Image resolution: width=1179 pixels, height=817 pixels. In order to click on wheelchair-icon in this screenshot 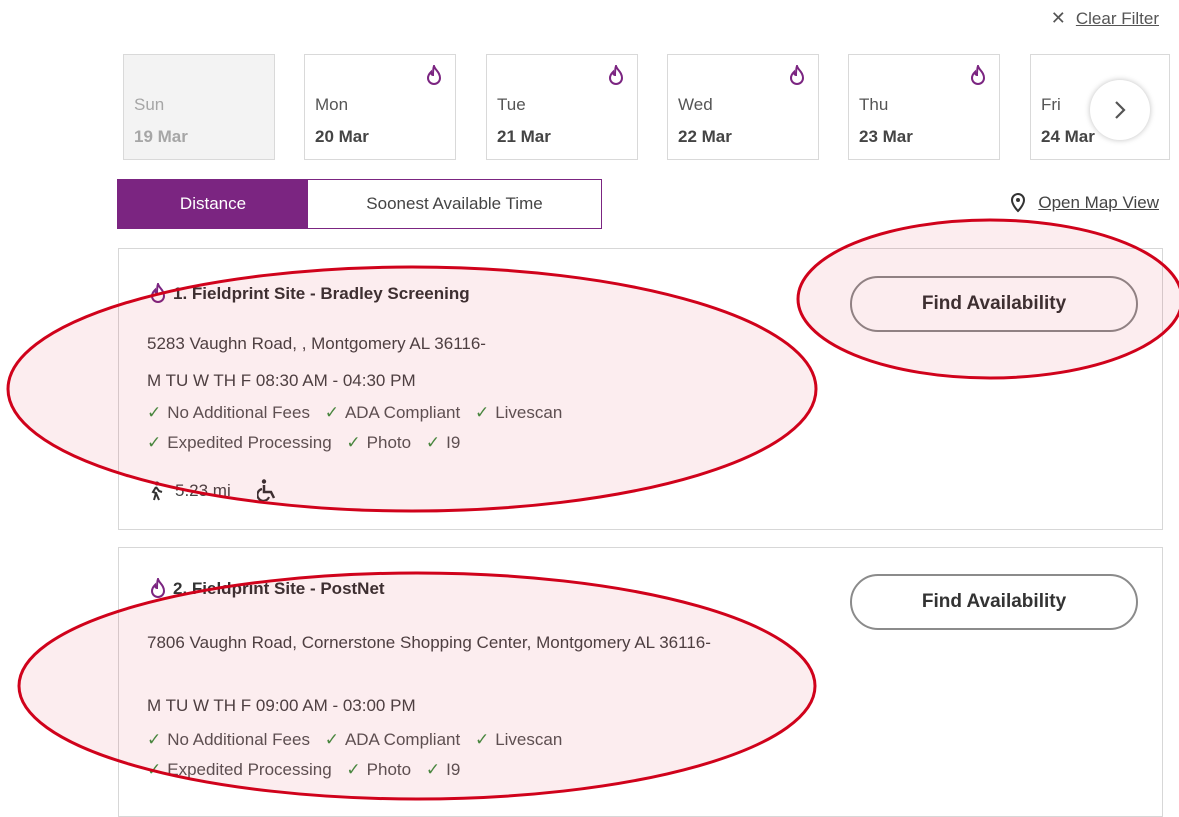, I will do `click(266, 490)`.